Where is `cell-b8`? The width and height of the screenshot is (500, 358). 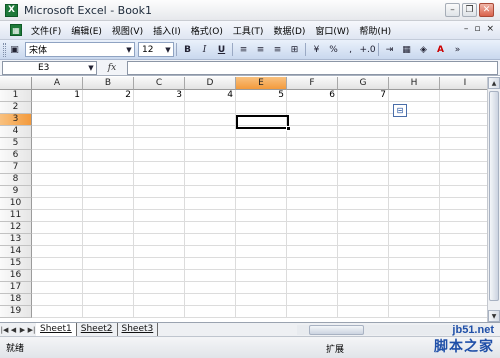
cell-b8 is located at coordinates (108, 180).